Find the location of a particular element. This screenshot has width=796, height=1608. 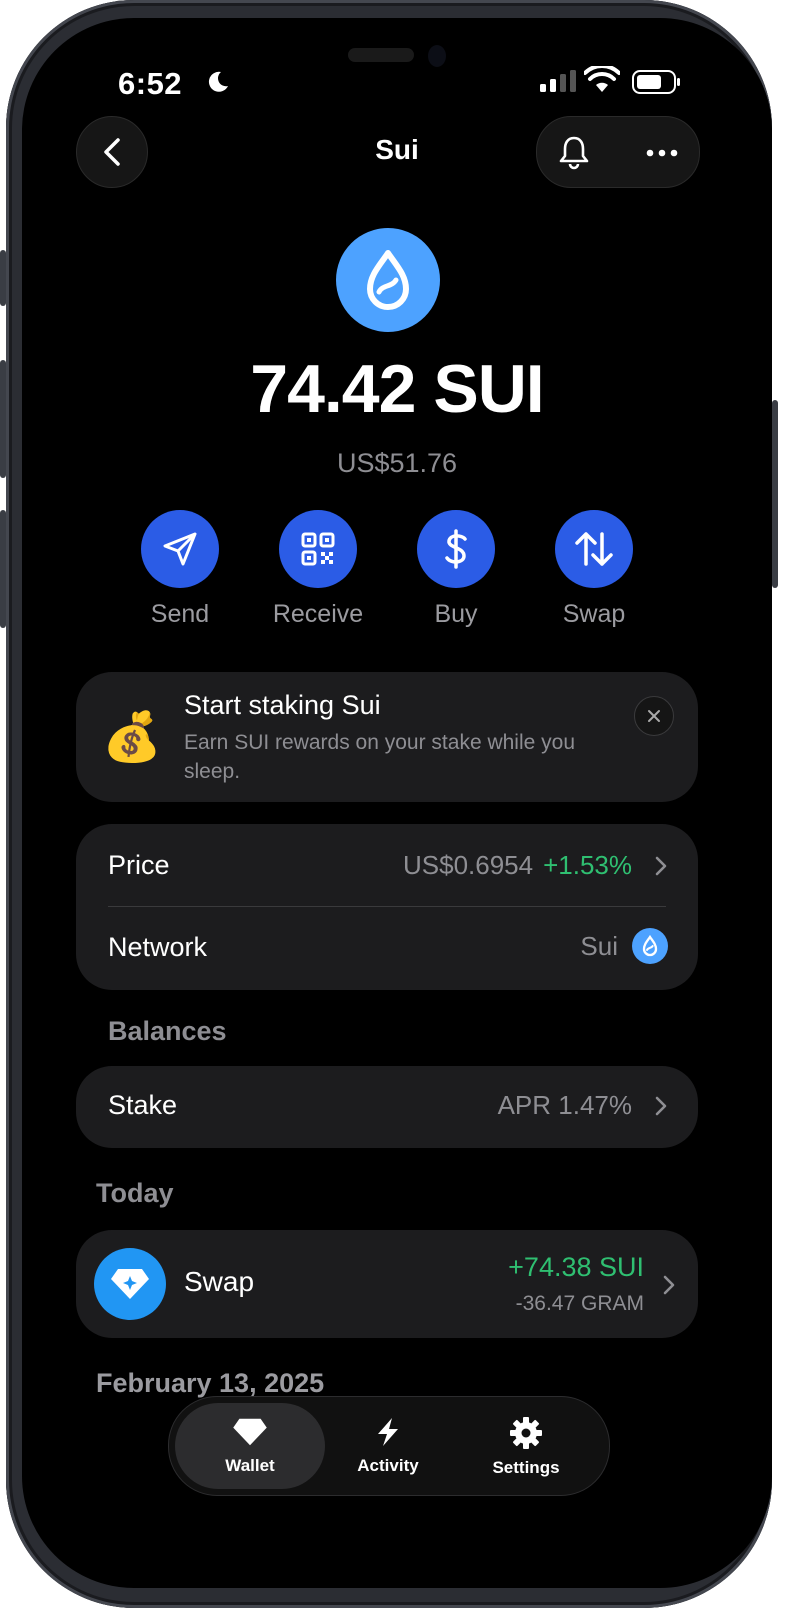

network-row: Sui is located at coordinates (624, 946).